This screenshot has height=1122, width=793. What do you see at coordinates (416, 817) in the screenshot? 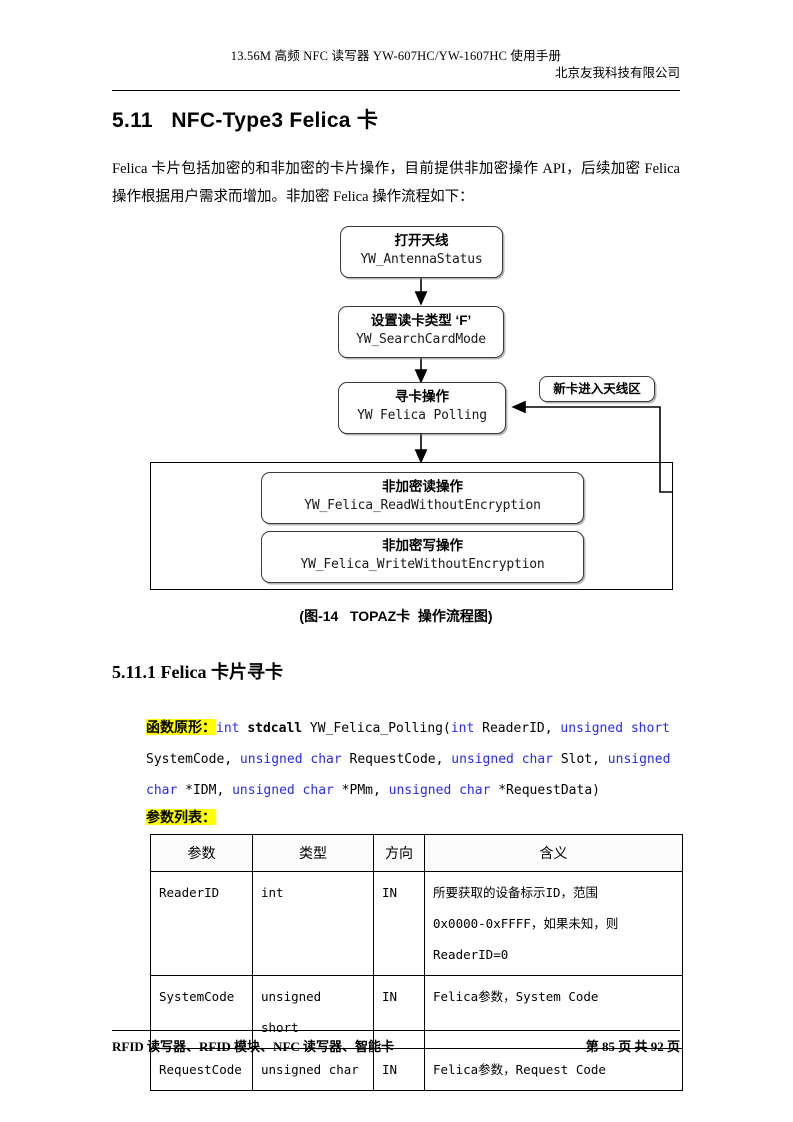
I see `param-list-label-block: 参数列表：` at bounding box center [416, 817].